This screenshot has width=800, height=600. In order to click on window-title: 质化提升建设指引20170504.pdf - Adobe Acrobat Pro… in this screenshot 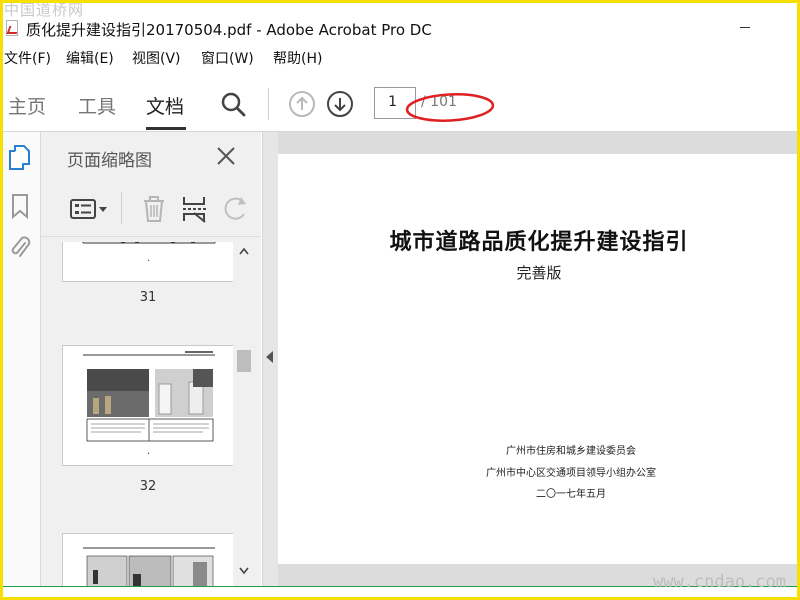, I will do `click(229, 30)`.